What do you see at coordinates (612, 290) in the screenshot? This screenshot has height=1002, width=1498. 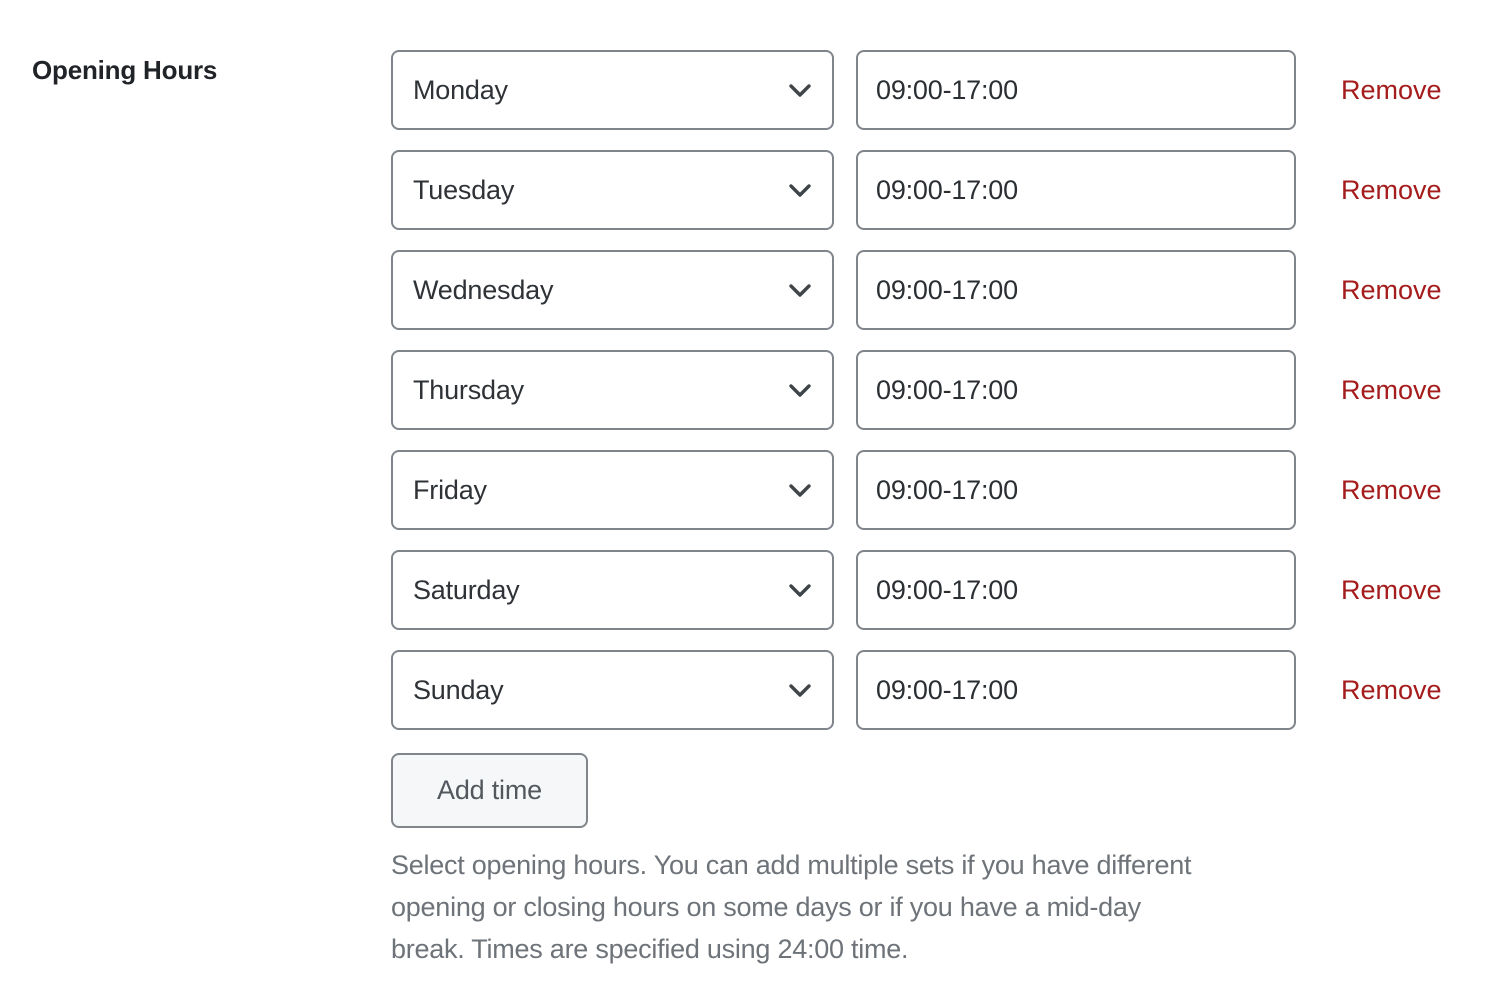 I see `day-select: Wednesday` at bounding box center [612, 290].